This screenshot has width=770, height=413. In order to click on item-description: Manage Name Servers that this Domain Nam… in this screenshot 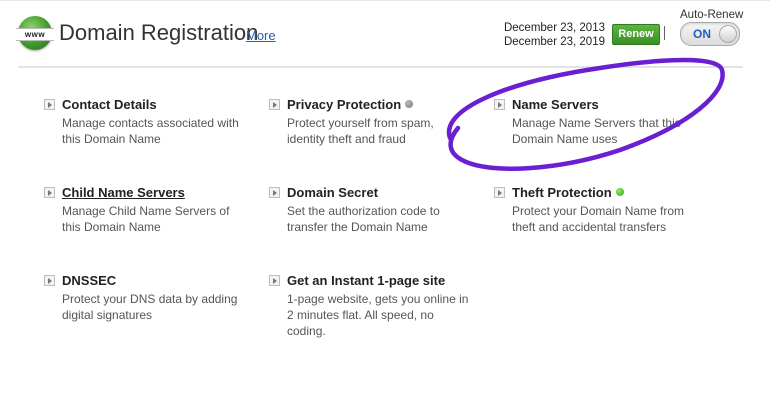, I will do `click(596, 131)`.